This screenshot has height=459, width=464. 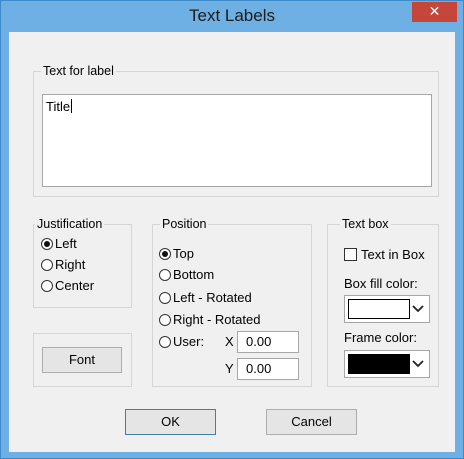 What do you see at coordinates (380, 337) in the screenshot?
I see `frame-color-label: Frame color:` at bounding box center [380, 337].